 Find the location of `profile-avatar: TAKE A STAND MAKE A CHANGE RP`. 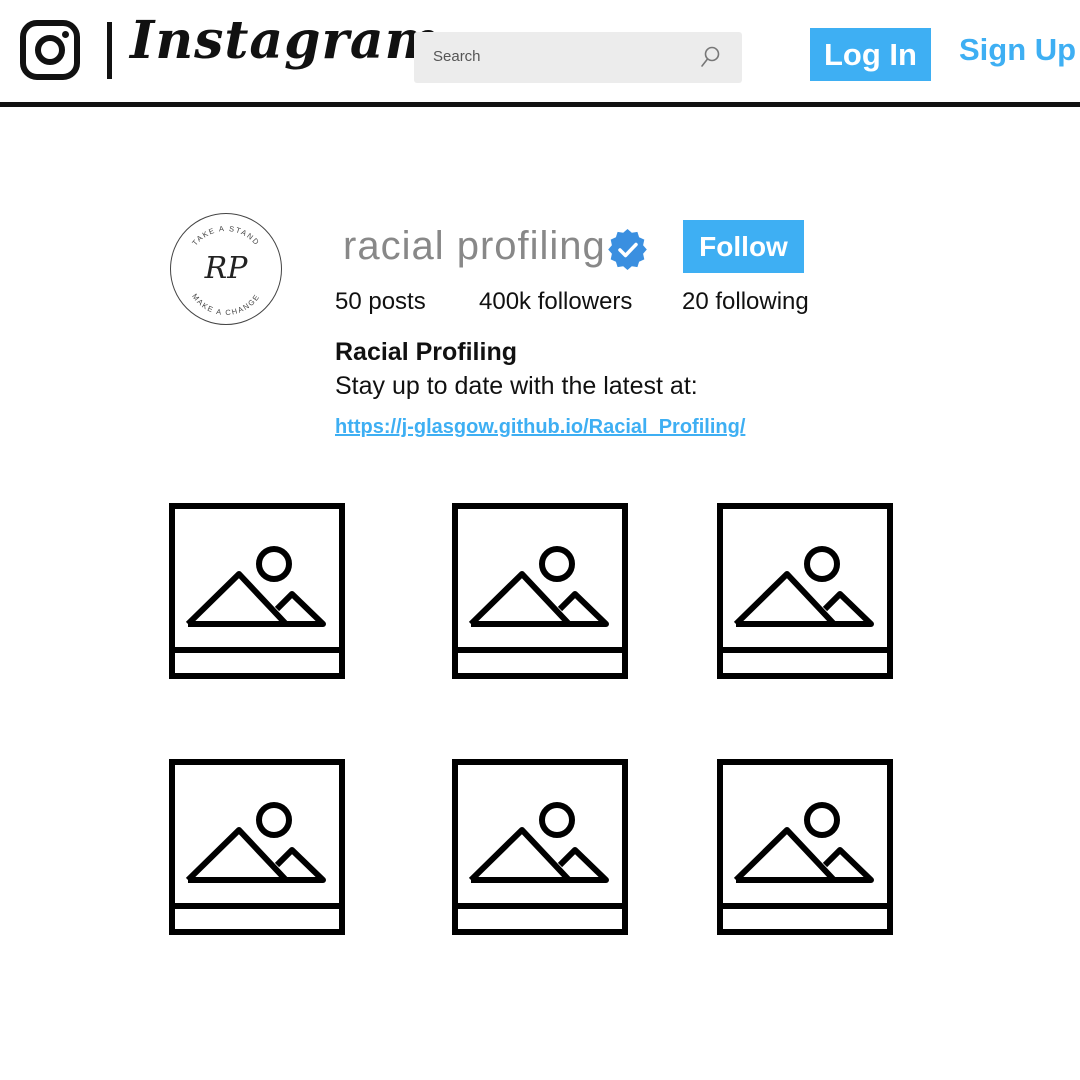

profile-avatar: TAKE A STAND MAKE A CHANGE RP is located at coordinates (226, 269).